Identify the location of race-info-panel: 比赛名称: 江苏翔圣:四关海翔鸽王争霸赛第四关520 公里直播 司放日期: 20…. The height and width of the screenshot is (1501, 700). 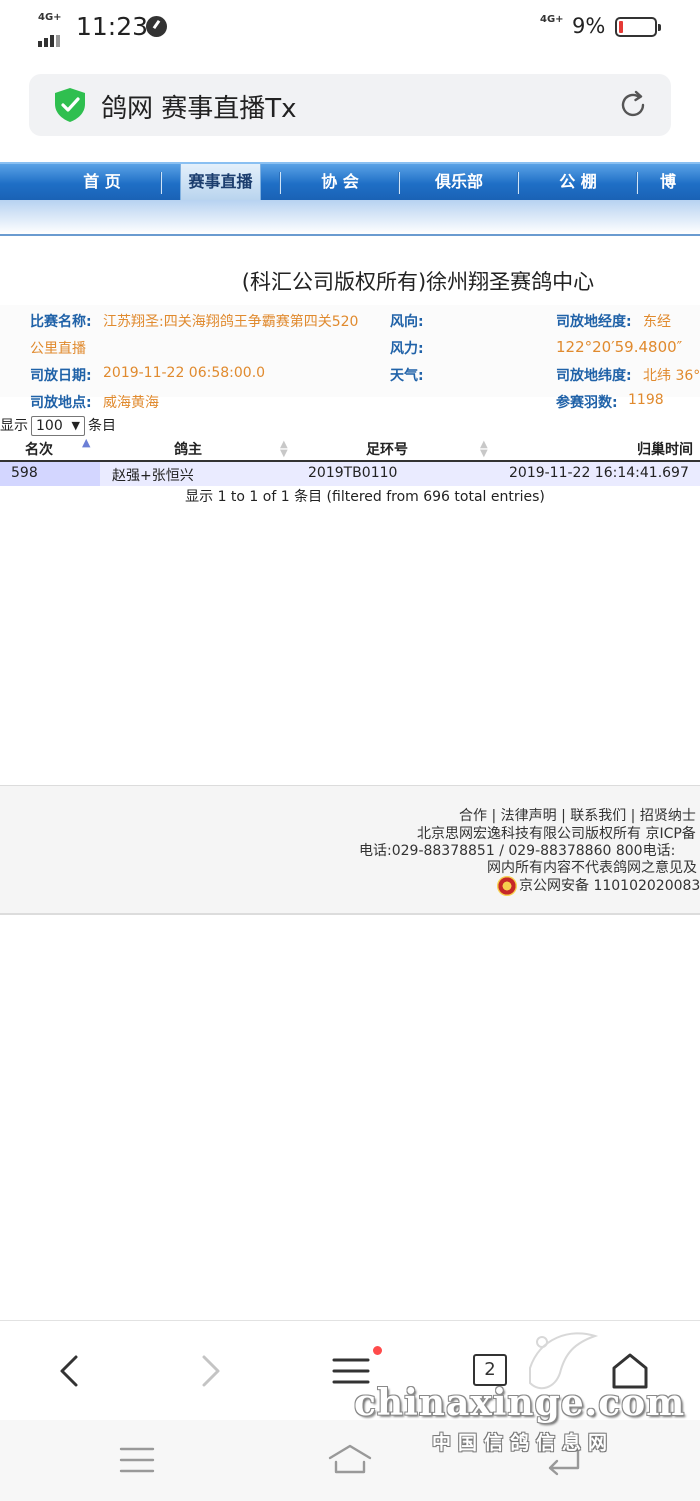
(350, 351).